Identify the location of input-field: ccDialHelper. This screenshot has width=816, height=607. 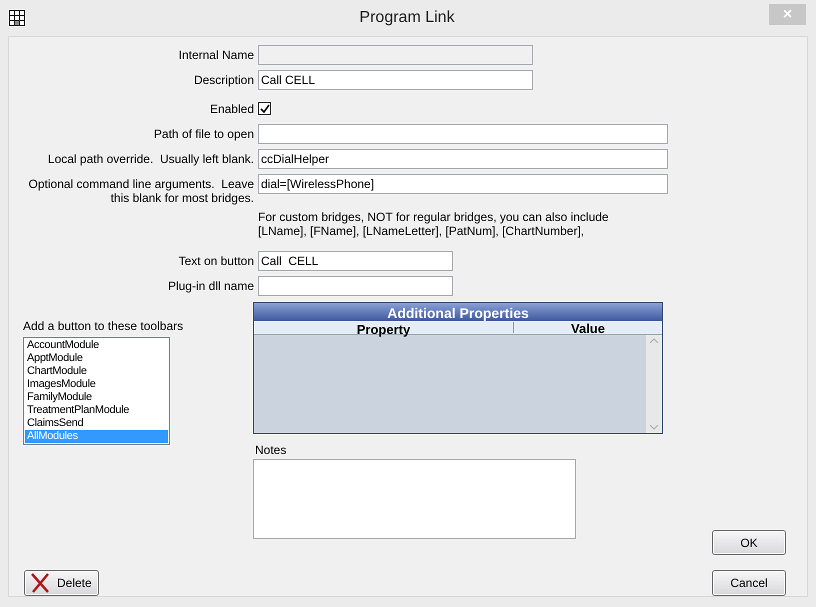
(463, 159).